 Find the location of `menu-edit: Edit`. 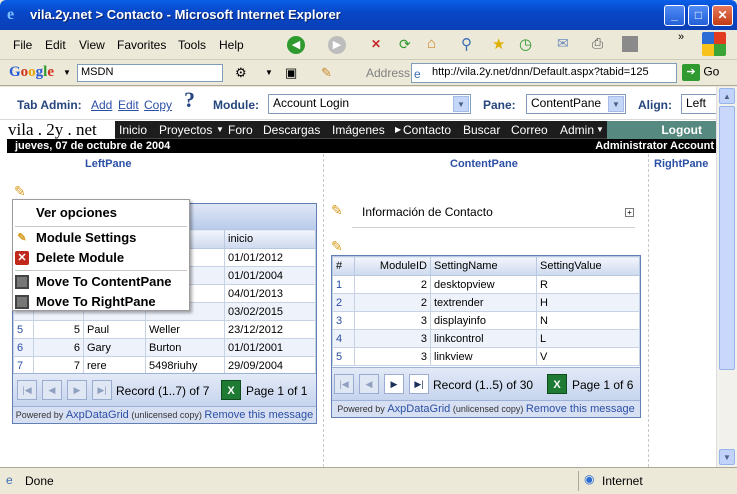

menu-edit: Edit is located at coordinates (55, 45).